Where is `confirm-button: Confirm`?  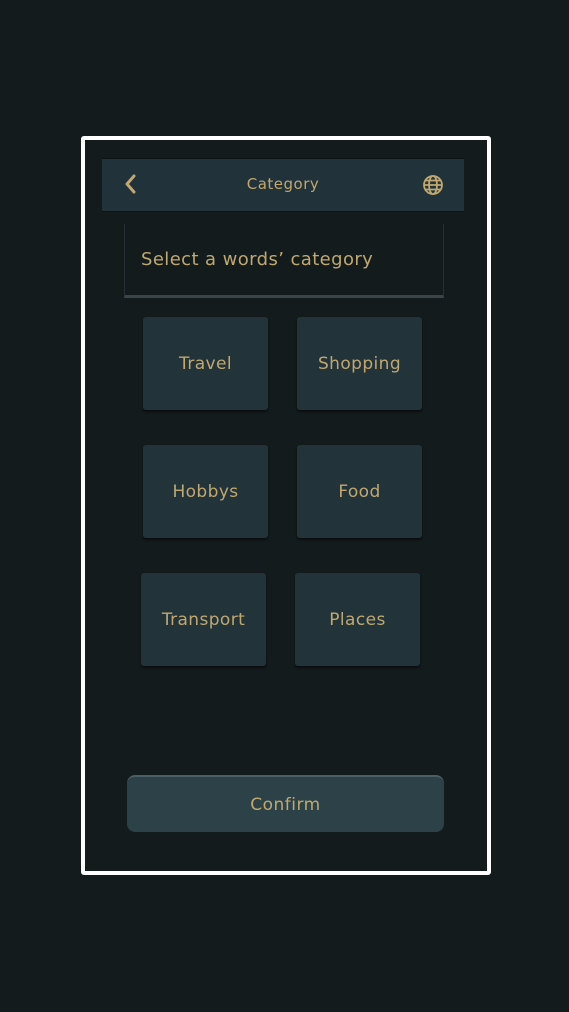 confirm-button: Confirm is located at coordinates (285, 803).